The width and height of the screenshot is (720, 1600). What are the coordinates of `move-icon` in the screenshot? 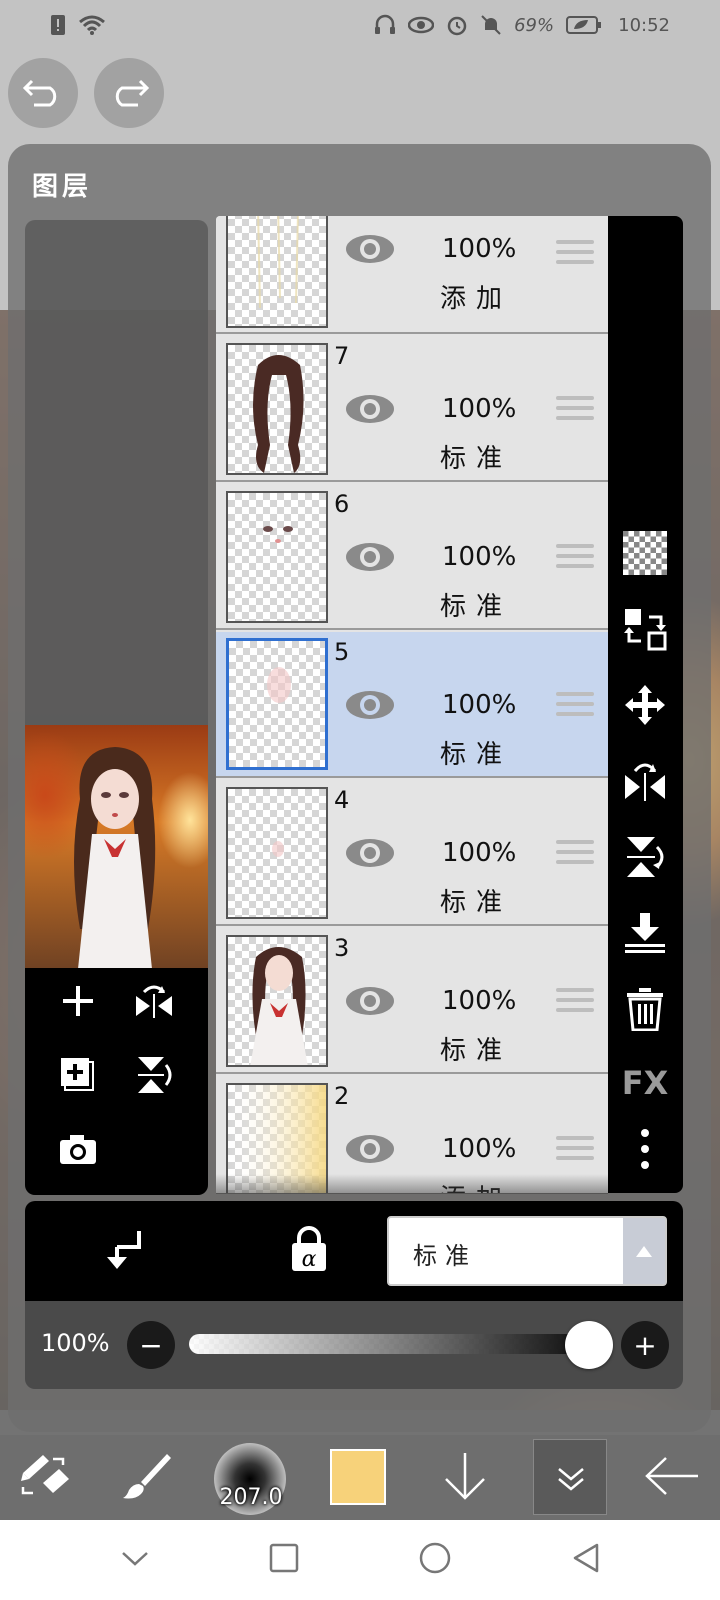 It's located at (645, 707).